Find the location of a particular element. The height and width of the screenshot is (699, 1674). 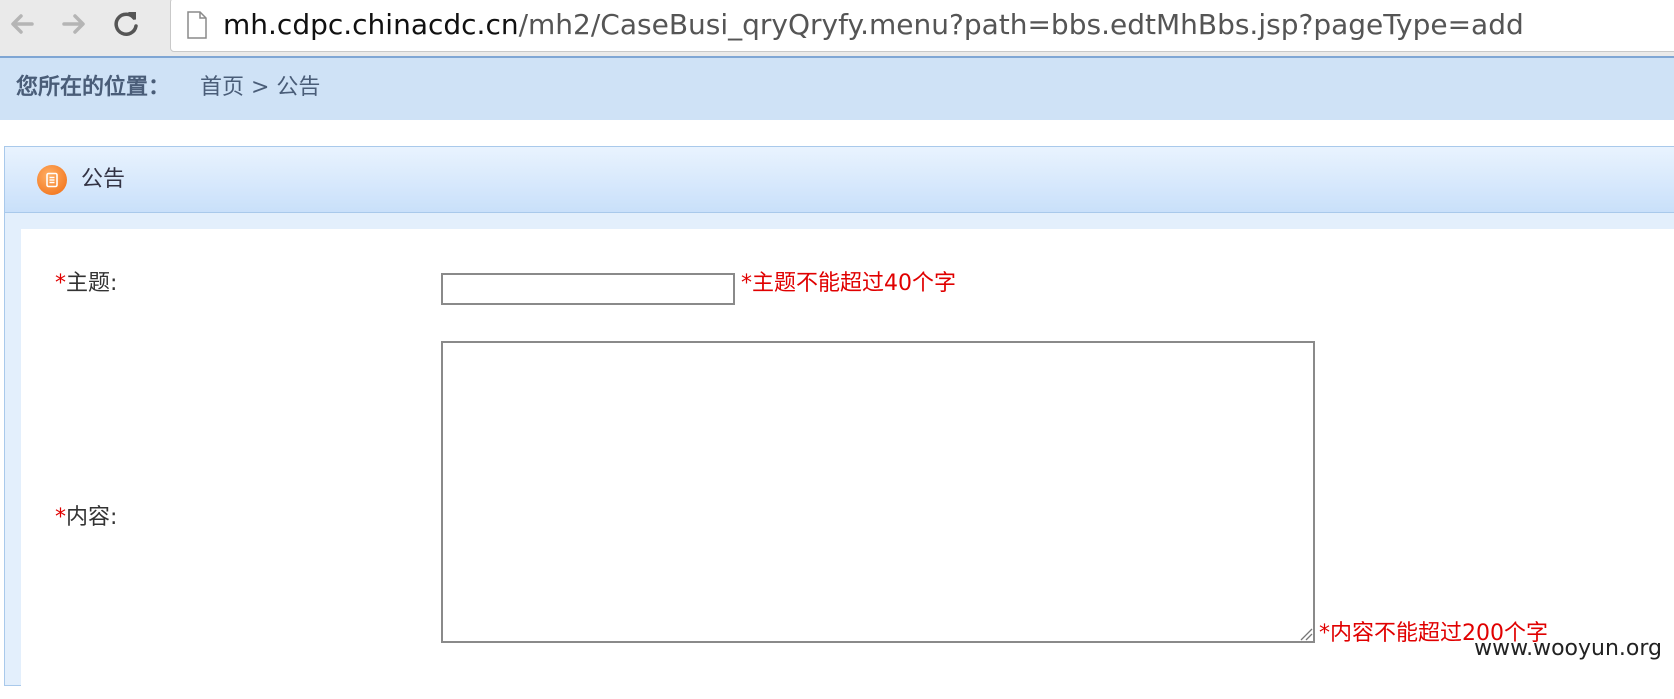

subject-label: *主题: is located at coordinates (86, 284).